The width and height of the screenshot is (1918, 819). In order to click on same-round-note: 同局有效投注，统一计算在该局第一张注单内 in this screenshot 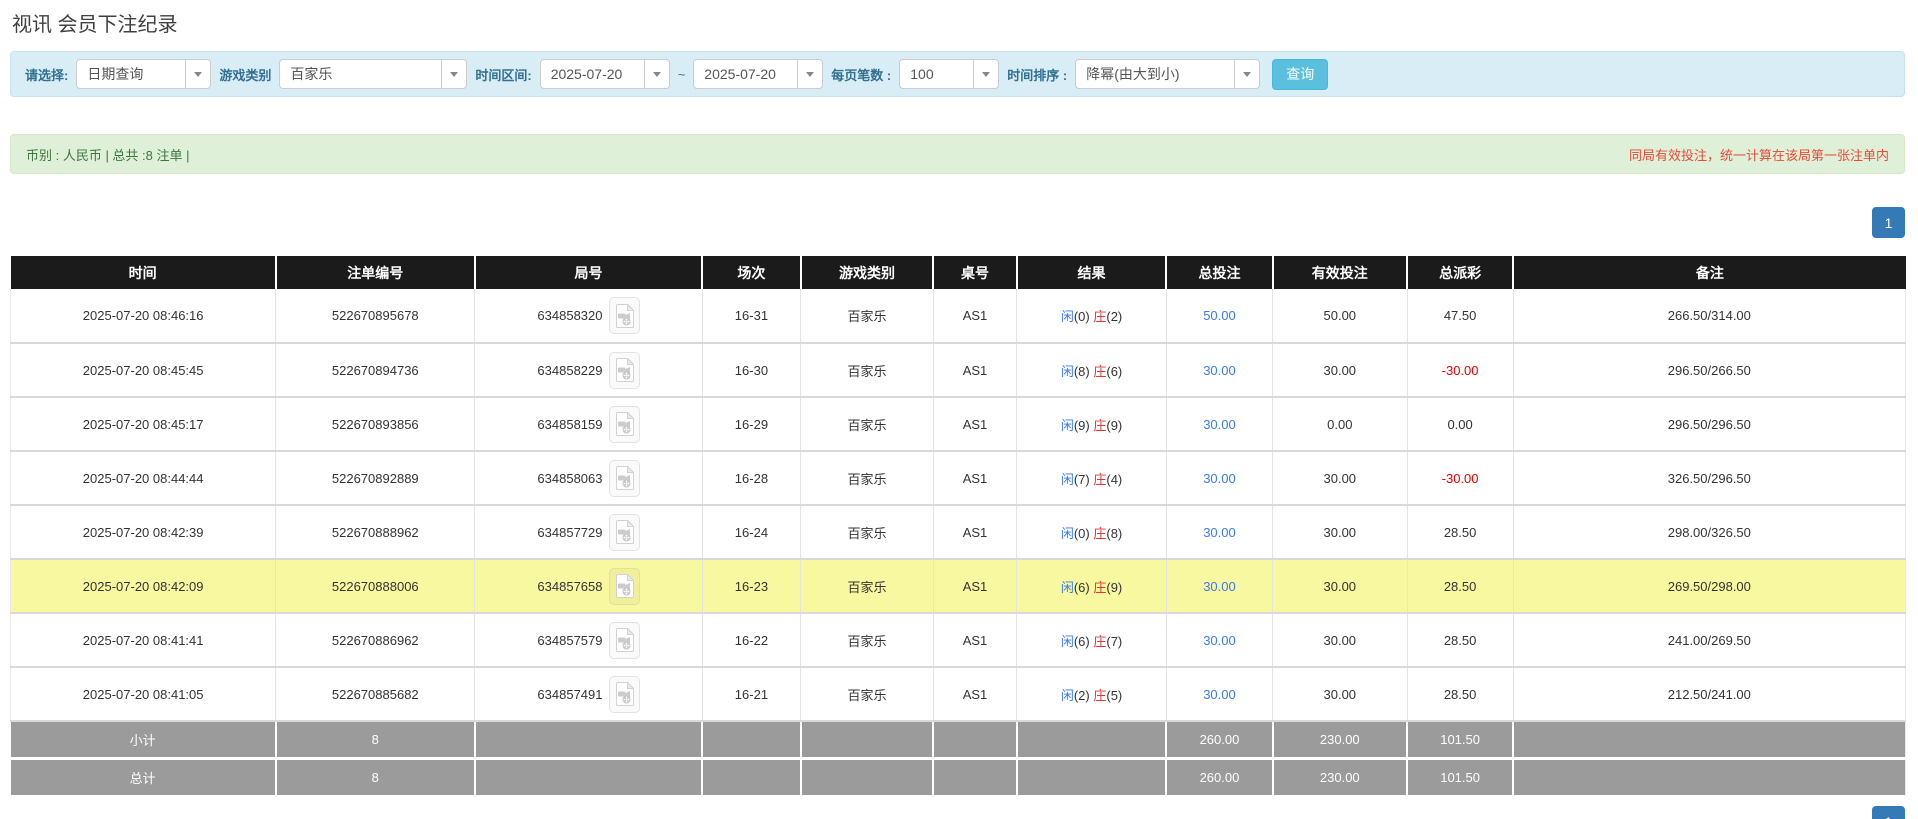, I will do `click(1758, 155)`.